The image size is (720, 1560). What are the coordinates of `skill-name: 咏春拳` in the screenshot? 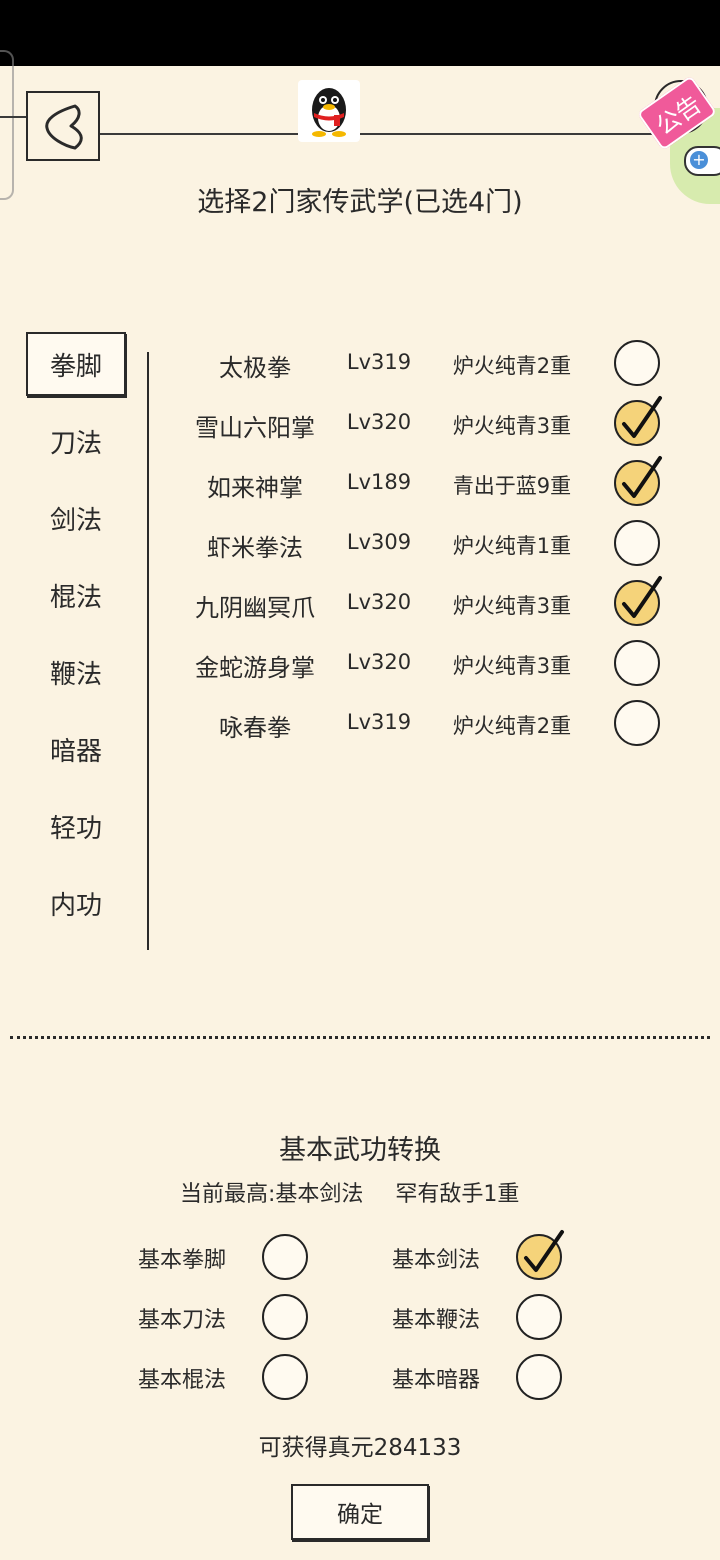 It's located at (255, 728).